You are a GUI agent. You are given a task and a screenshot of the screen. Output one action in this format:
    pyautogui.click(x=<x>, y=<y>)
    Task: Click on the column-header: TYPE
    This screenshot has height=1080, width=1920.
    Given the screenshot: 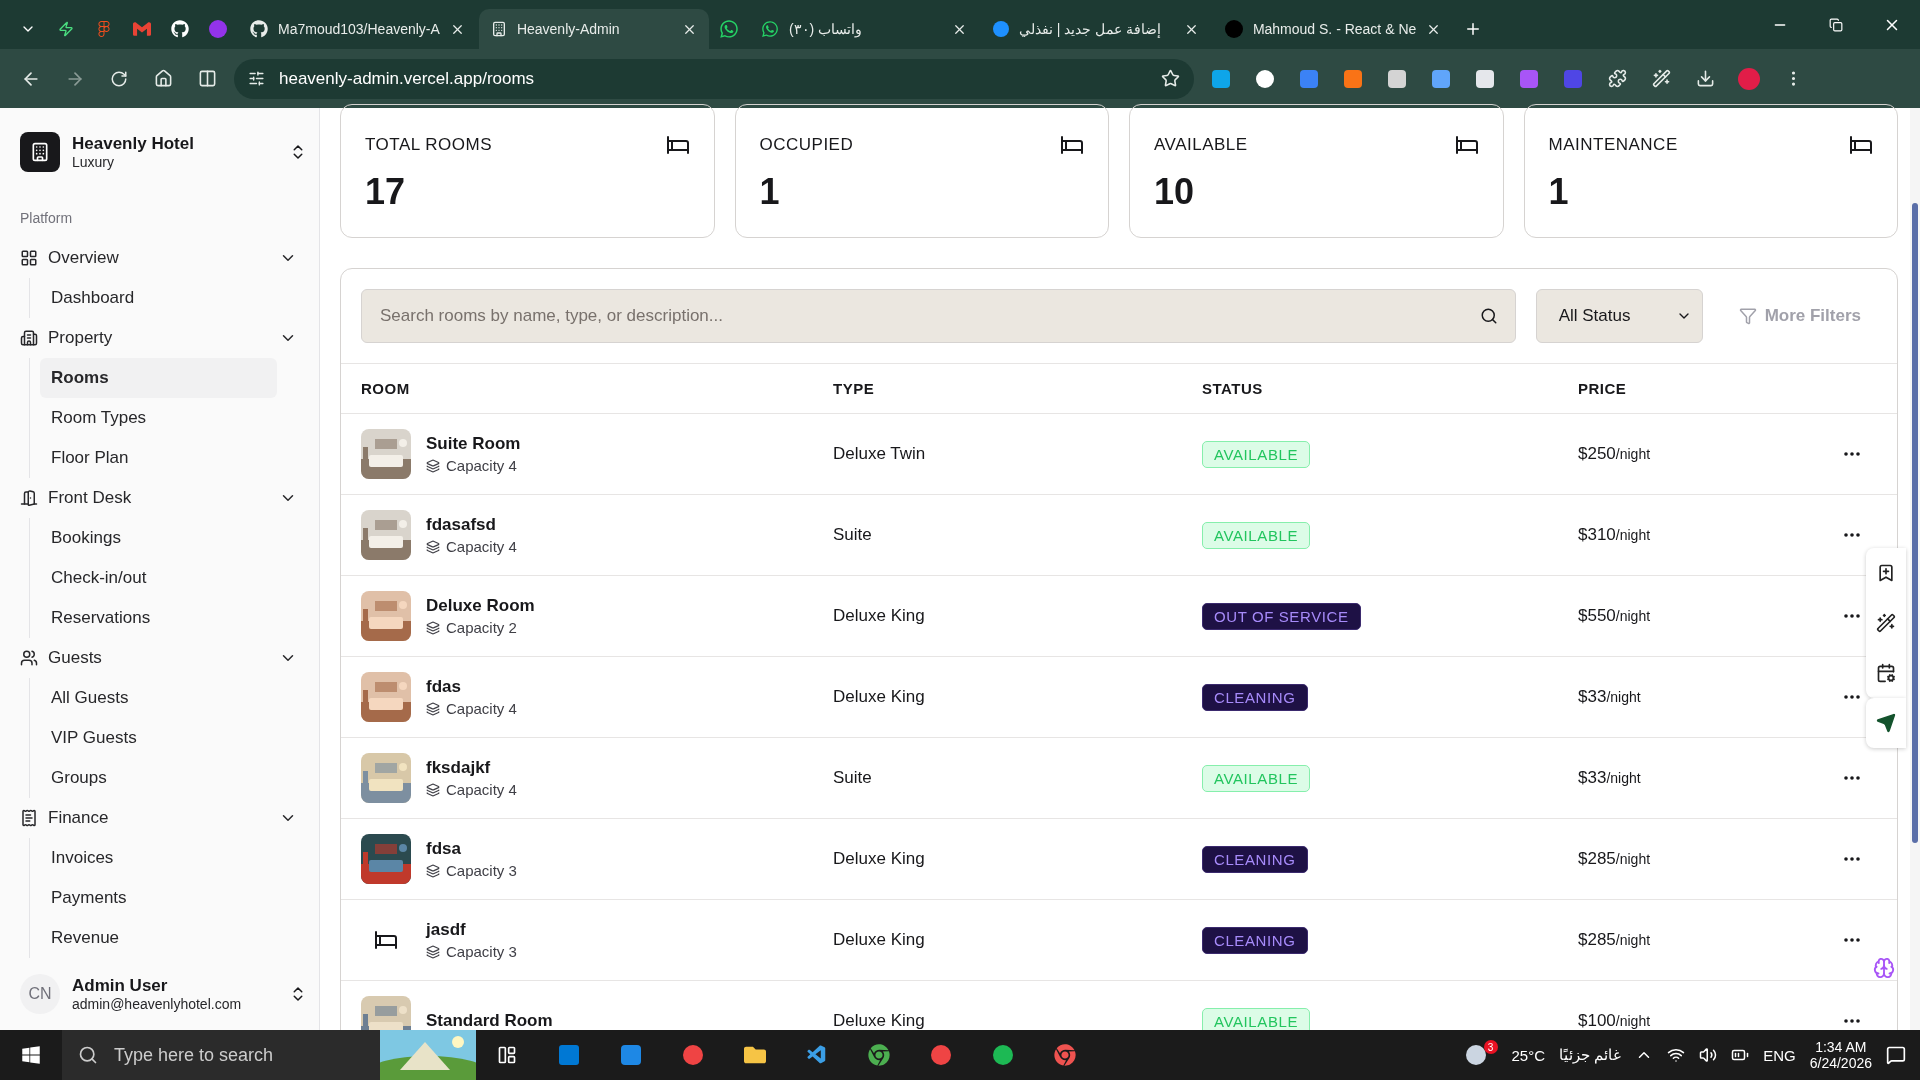 What is the action you would take?
    pyautogui.click(x=854, y=388)
    